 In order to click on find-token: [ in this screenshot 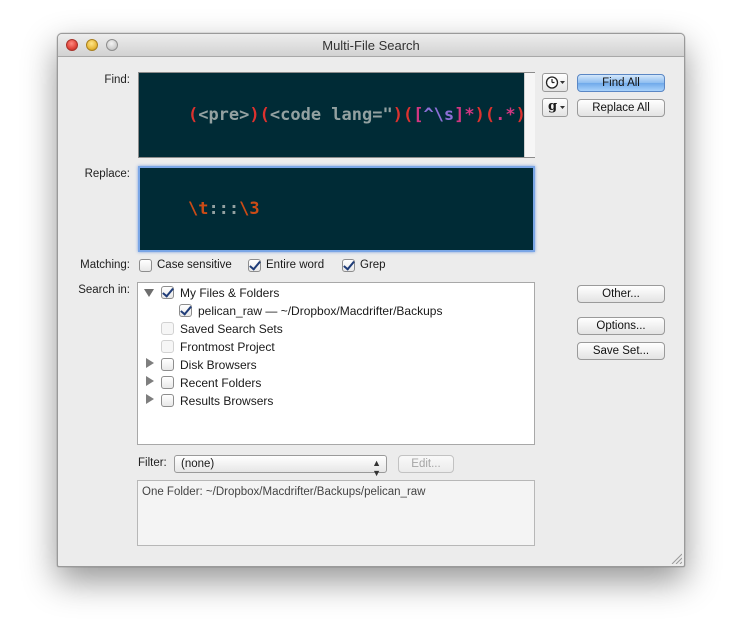, I will do `click(418, 115)`.